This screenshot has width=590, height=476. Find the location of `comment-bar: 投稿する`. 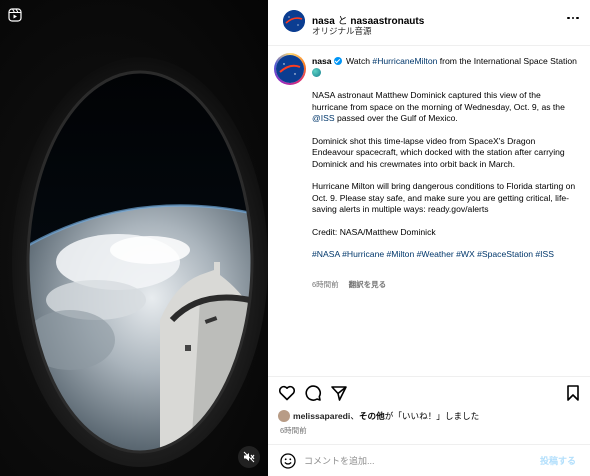

comment-bar: 投稿する is located at coordinates (429, 460).